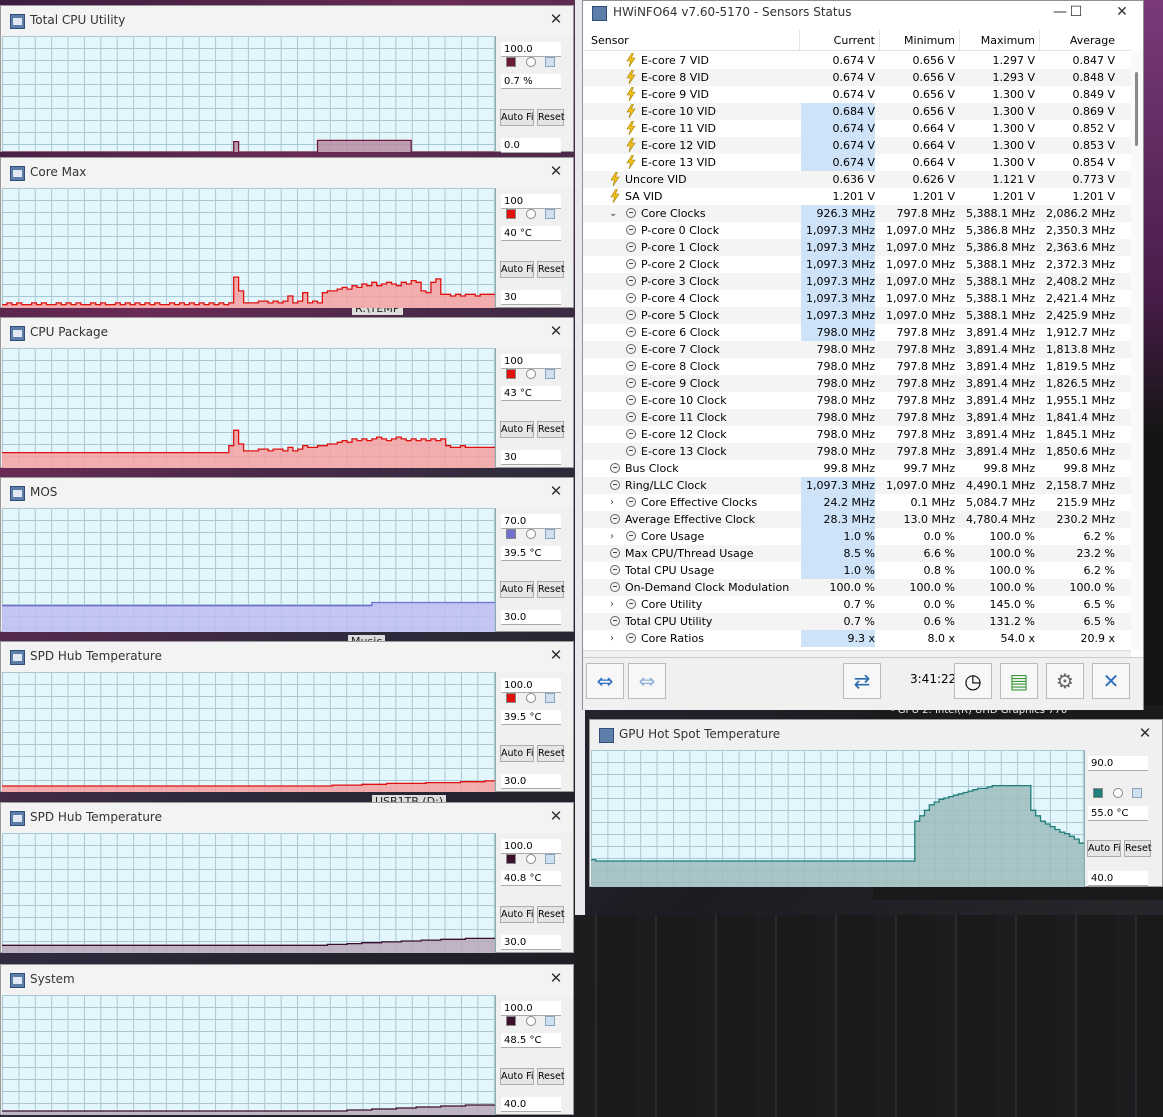 The image size is (1163, 1117). What do you see at coordinates (287, 333) in the screenshot?
I see `title-bar: CPU Package ✕` at bounding box center [287, 333].